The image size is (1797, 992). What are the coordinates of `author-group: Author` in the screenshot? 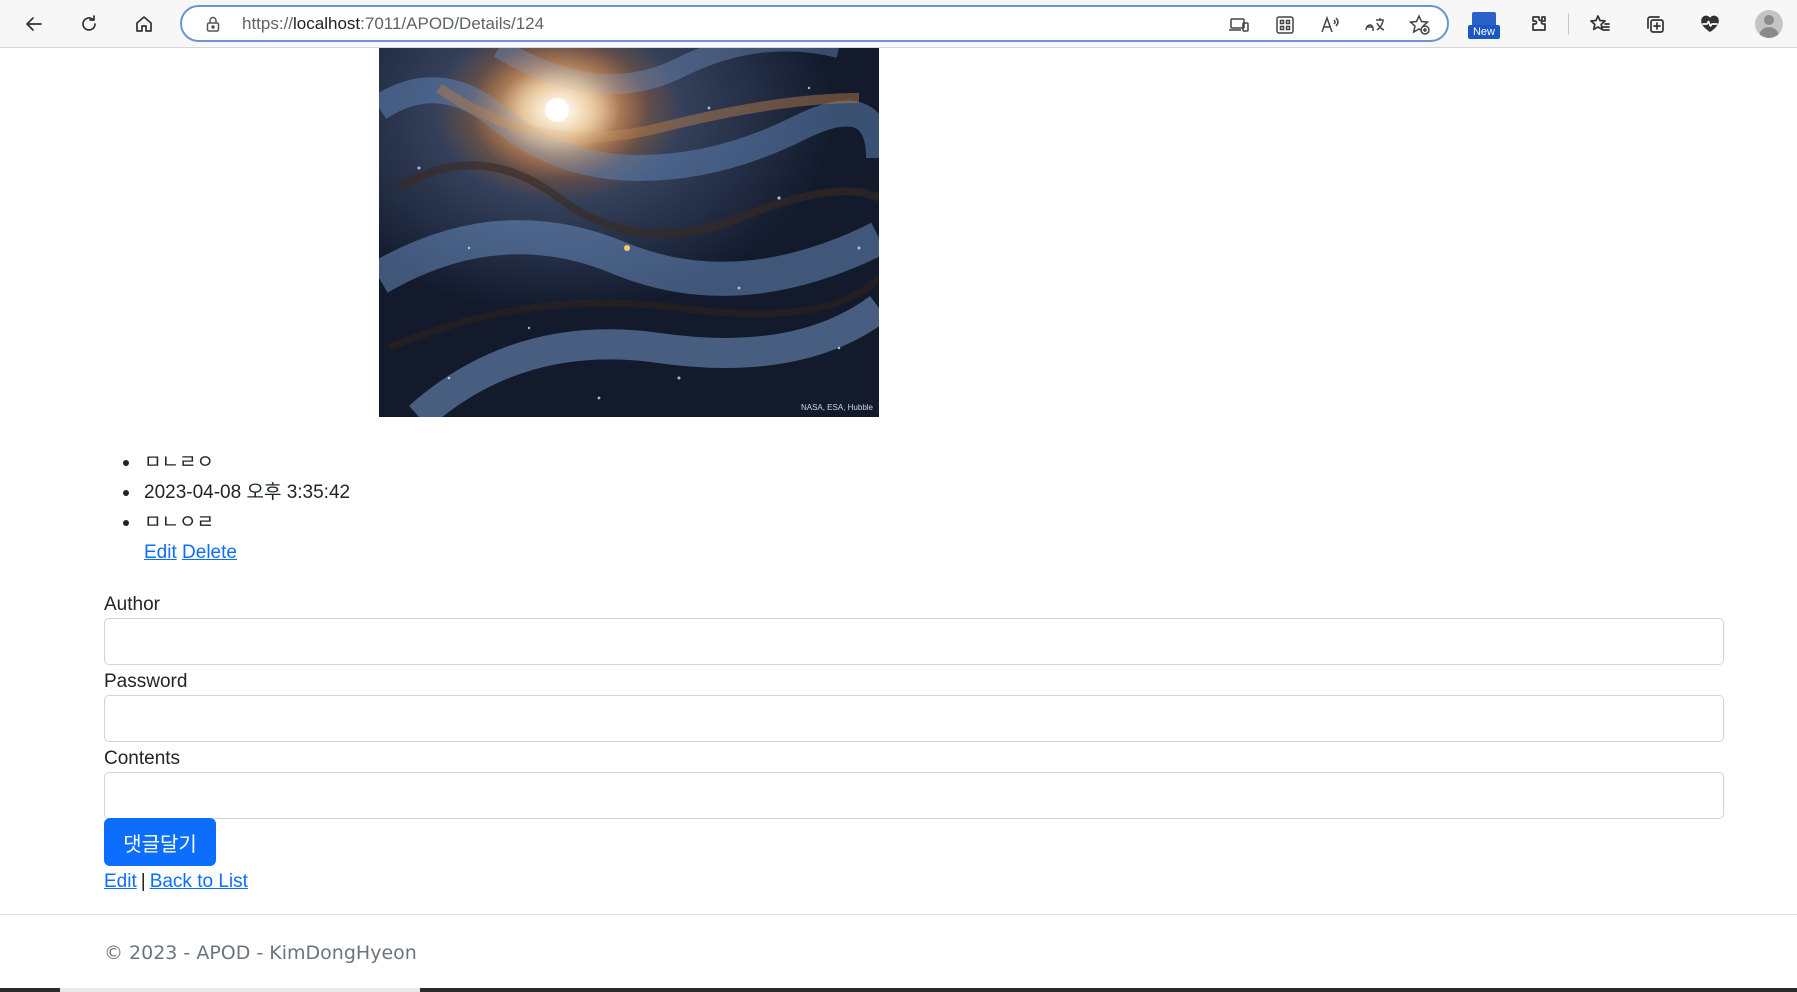 It's located at (914, 628).